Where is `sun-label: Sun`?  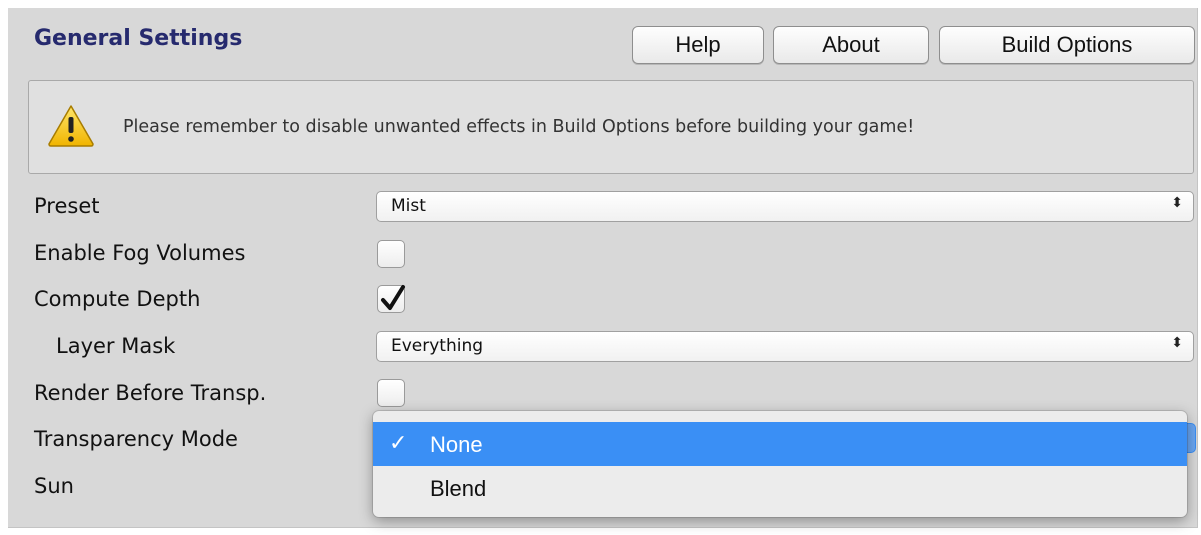 sun-label: Sun is located at coordinates (54, 486).